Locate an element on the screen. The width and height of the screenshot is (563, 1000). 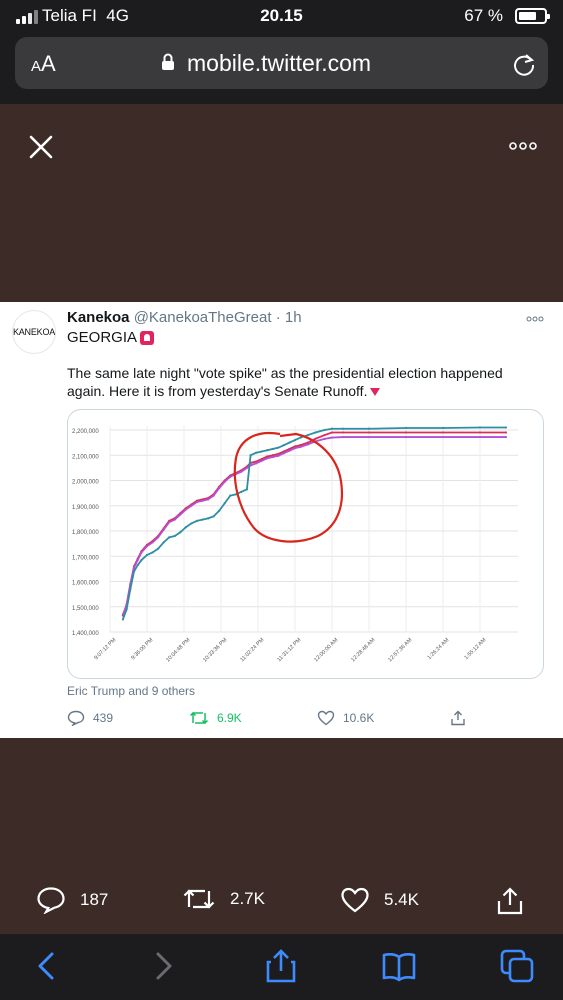
like-count: 5.4K is located at coordinates (401, 899).